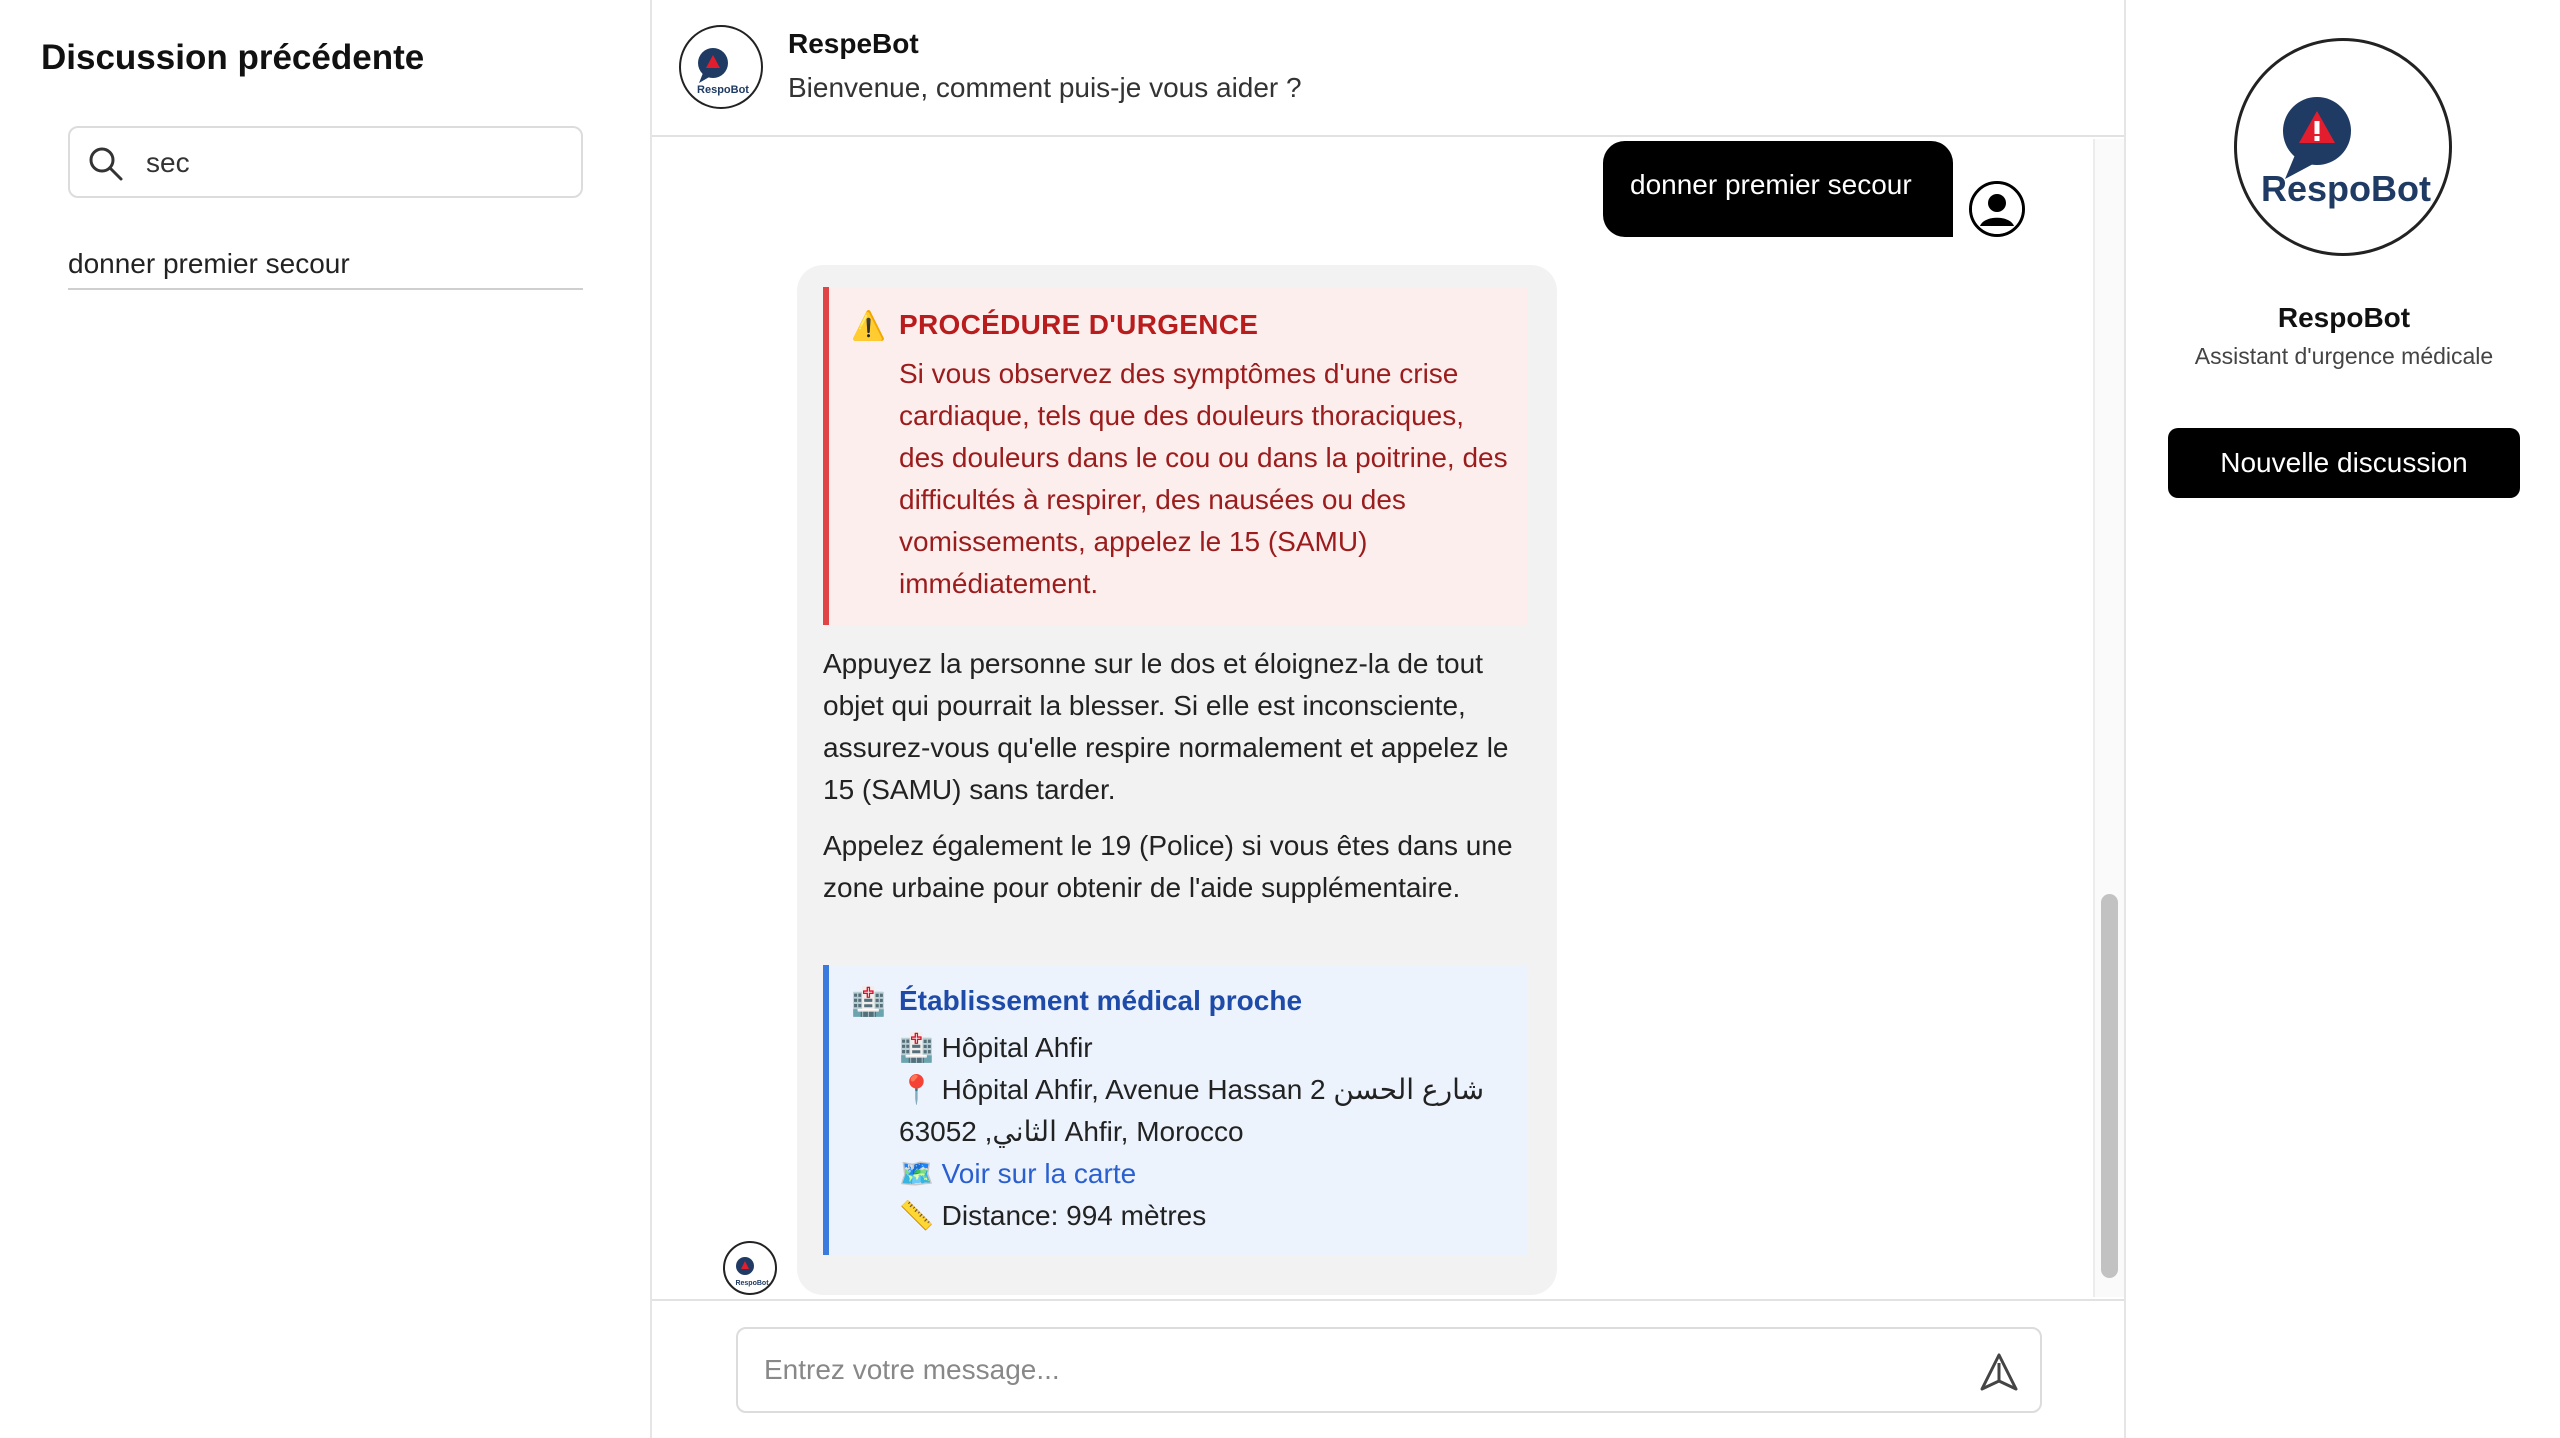 This screenshot has height=1438, width=2560. I want to click on map-link: Voir sur la carte, so click(1039, 1173).